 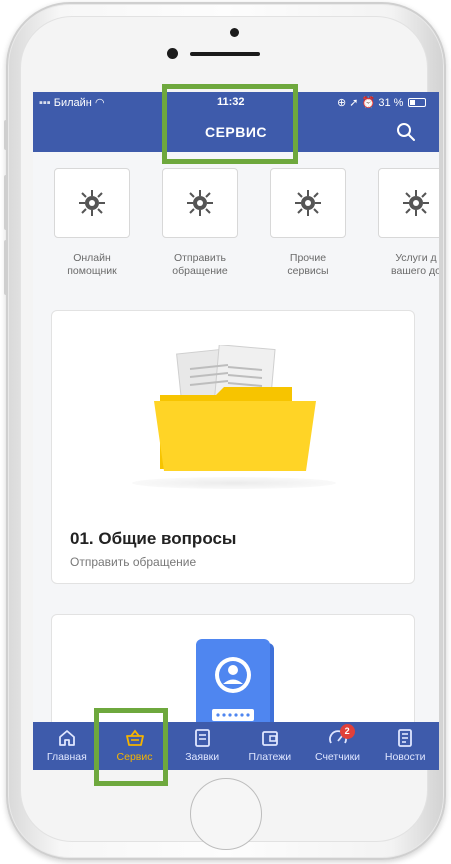 What do you see at coordinates (342, 103) in the screenshot?
I see `orientation-lock-icon: ⊕` at bounding box center [342, 103].